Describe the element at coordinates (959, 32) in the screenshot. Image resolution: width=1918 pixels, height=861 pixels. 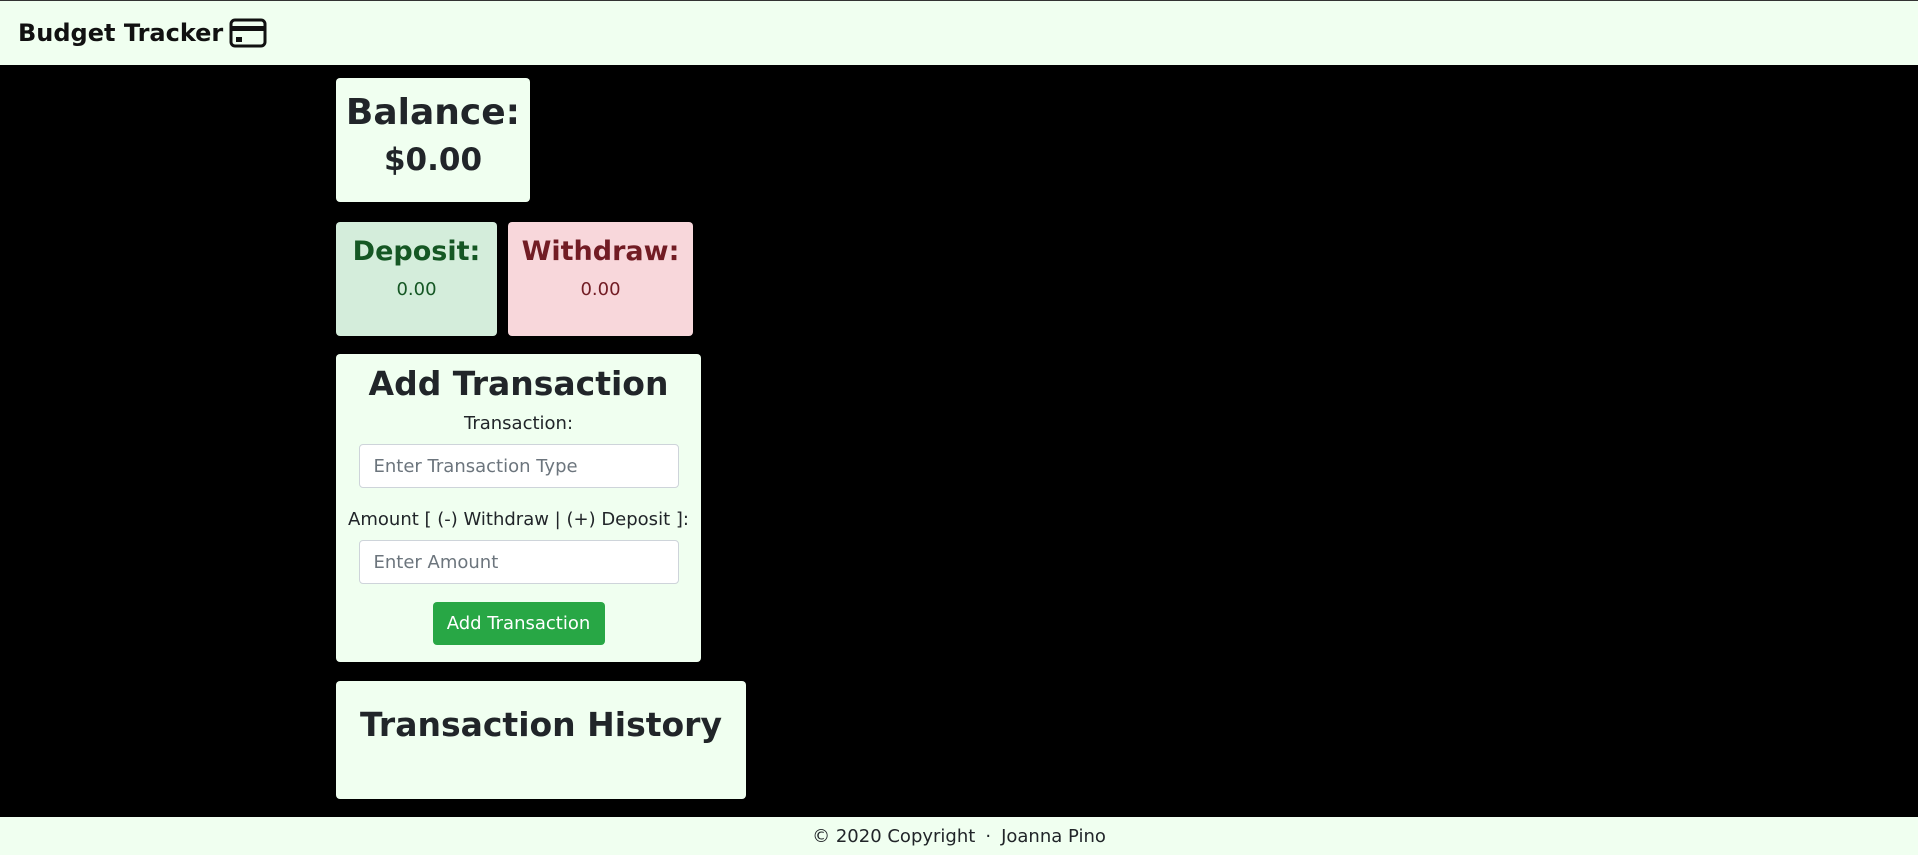
I see `navbar: Budget Tracker` at that location.